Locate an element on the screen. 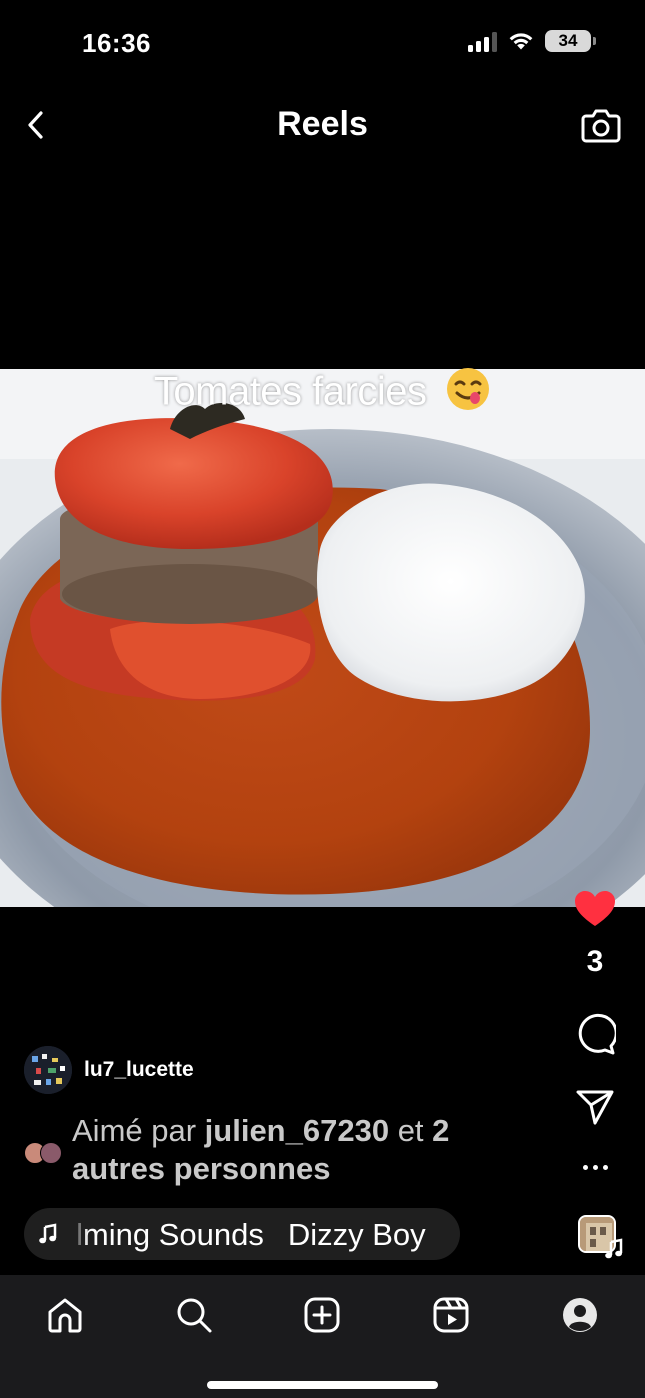  nav-reels is located at coordinates (451, 1315).